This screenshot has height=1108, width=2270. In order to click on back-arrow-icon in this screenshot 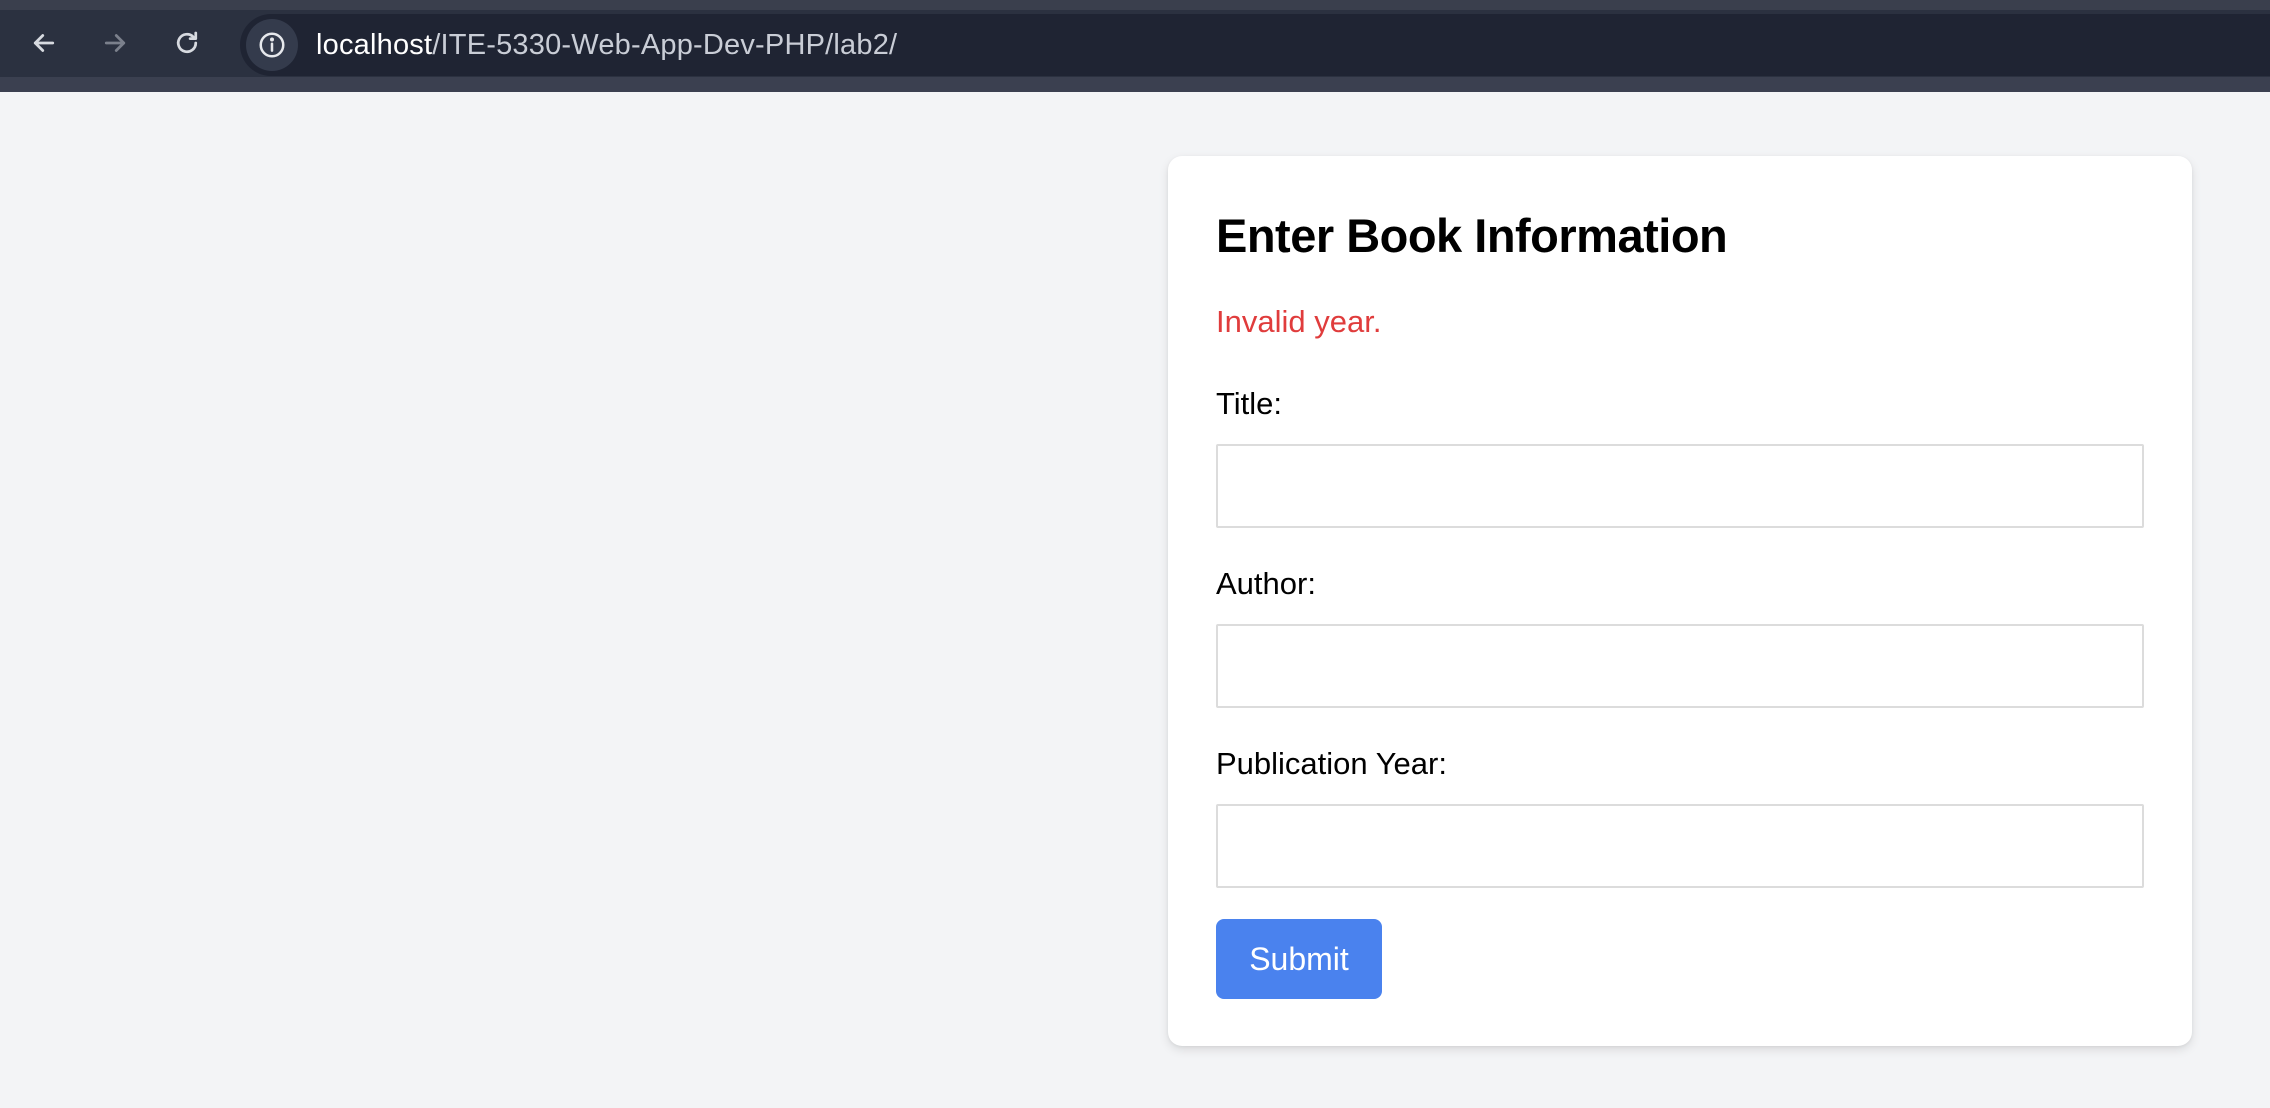, I will do `click(44, 43)`.